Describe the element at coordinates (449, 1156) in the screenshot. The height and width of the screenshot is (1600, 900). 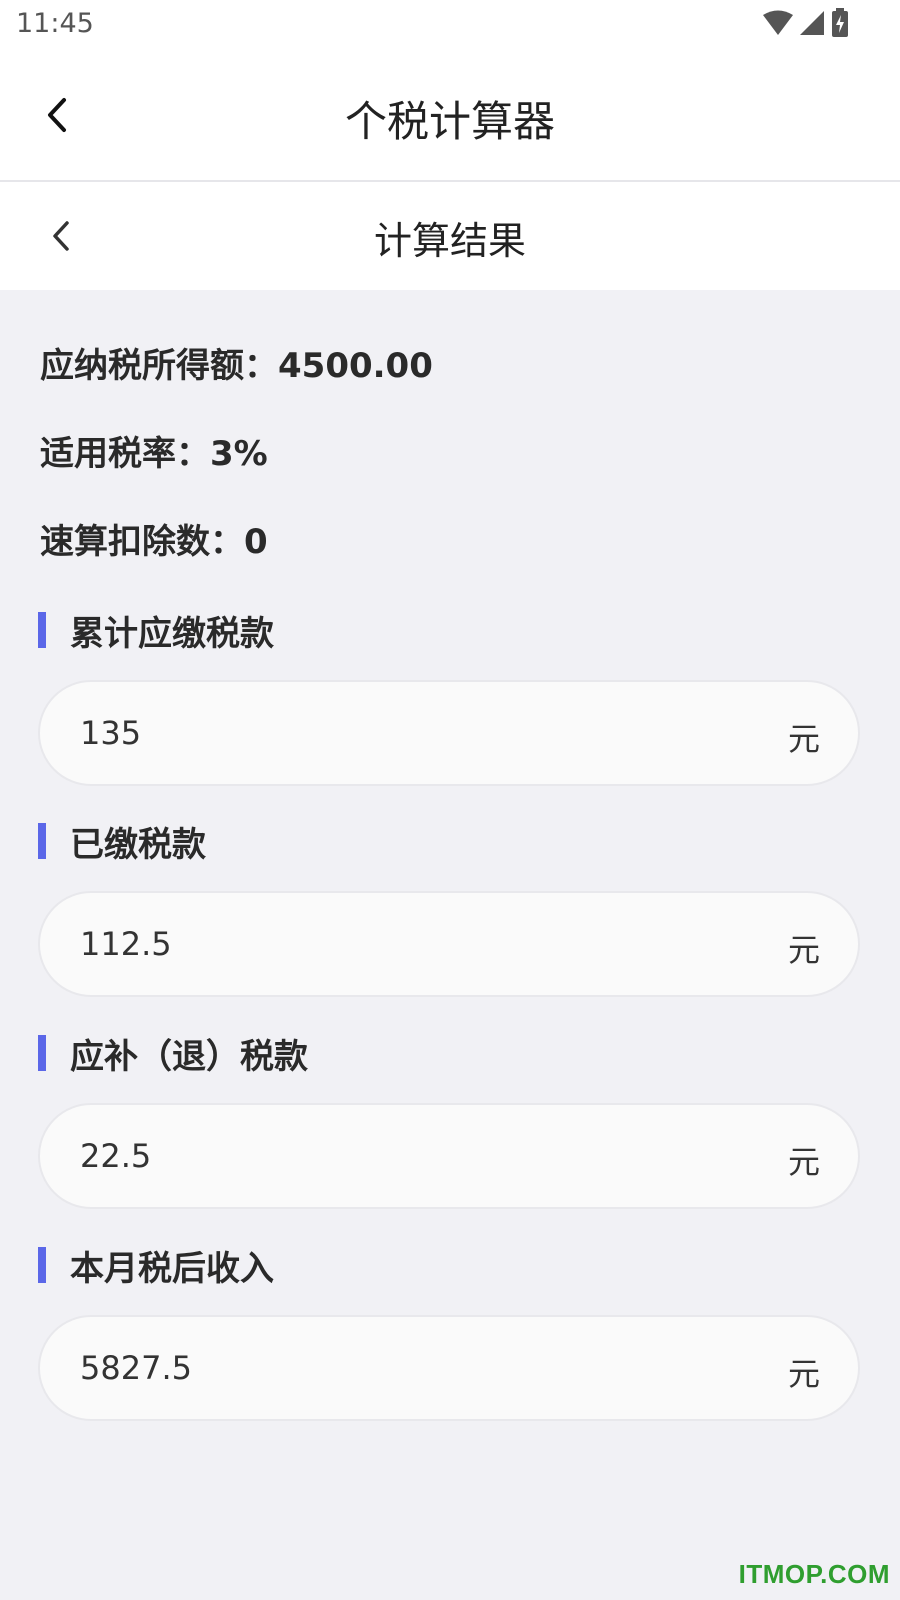
I see `refund-tax-field: 22.5 元` at that location.